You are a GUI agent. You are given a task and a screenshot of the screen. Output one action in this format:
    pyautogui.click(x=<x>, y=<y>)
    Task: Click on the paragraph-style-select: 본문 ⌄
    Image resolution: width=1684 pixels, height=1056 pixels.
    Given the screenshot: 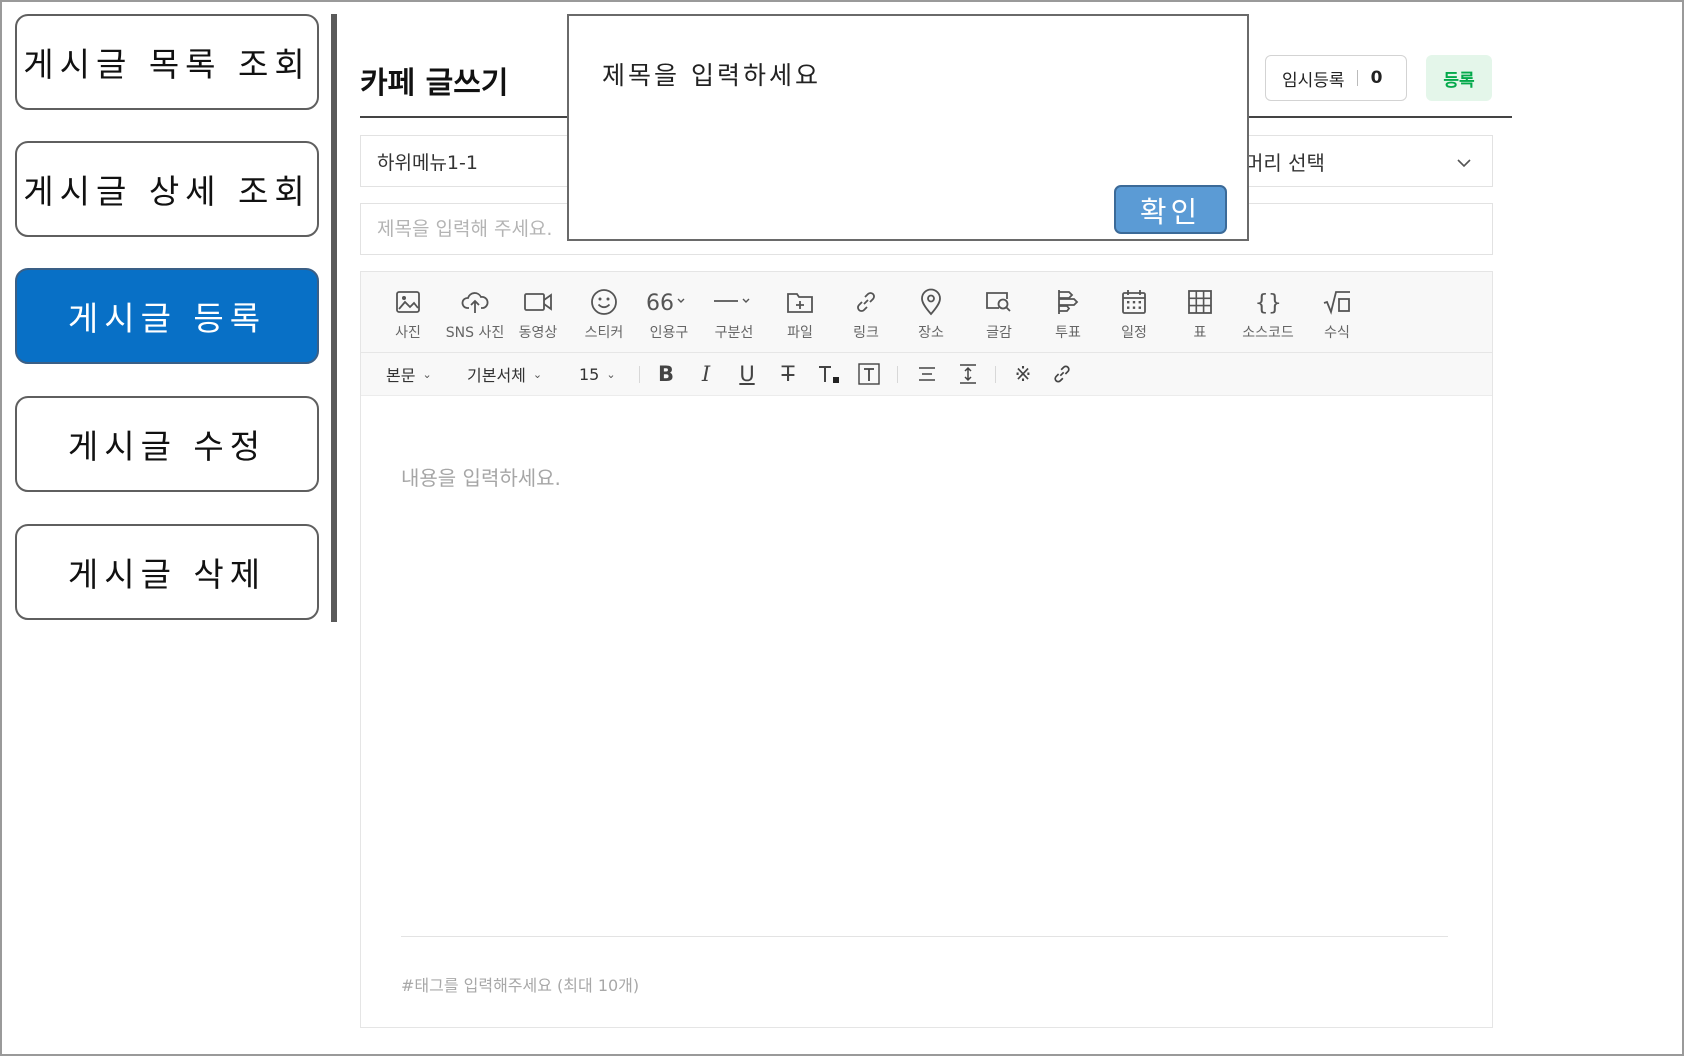 What is the action you would take?
    pyautogui.click(x=409, y=374)
    